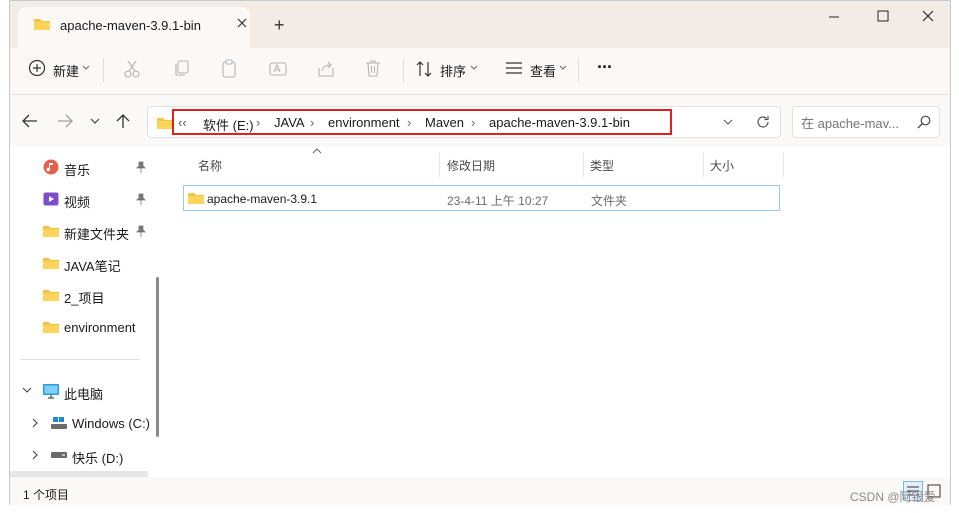 This screenshot has height=513, width=959. Describe the element at coordinates (65, 121) in the screenshot. I see `forward-arrow-icon` at that location.